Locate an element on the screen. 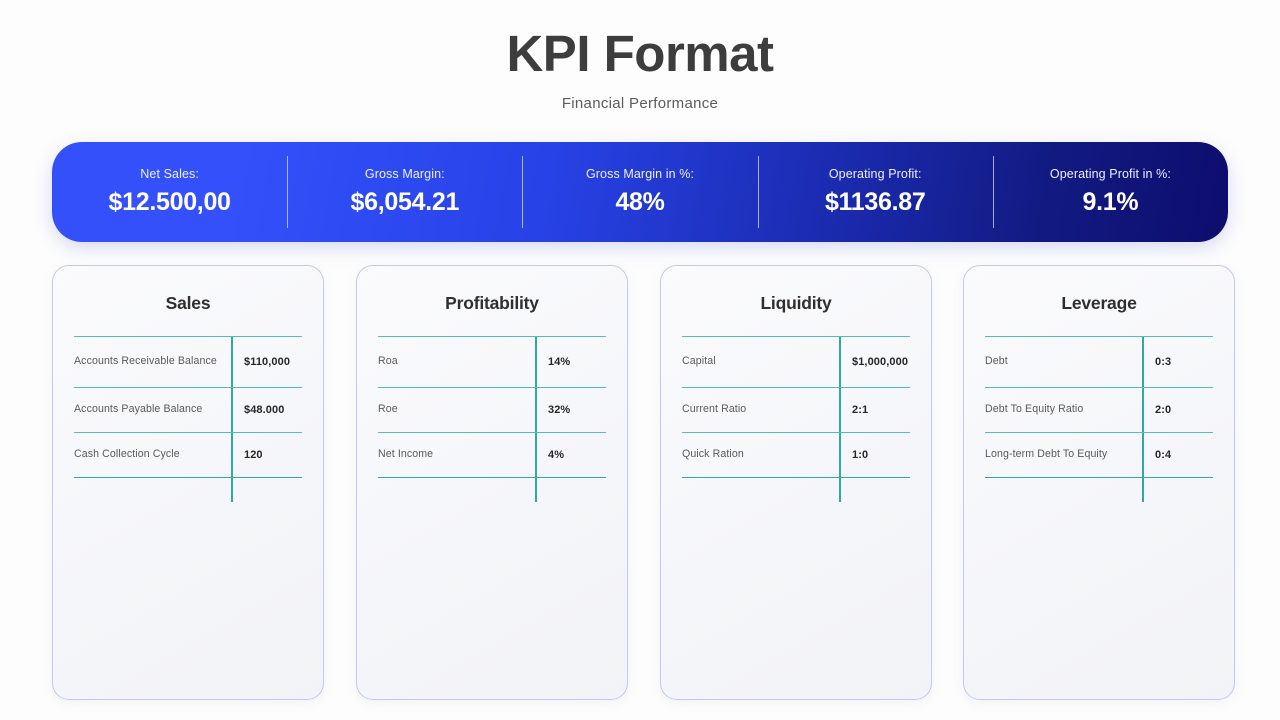 This screenshot has width=1280, height=720. metric-value: 120 is located at coordinates (253, 455).